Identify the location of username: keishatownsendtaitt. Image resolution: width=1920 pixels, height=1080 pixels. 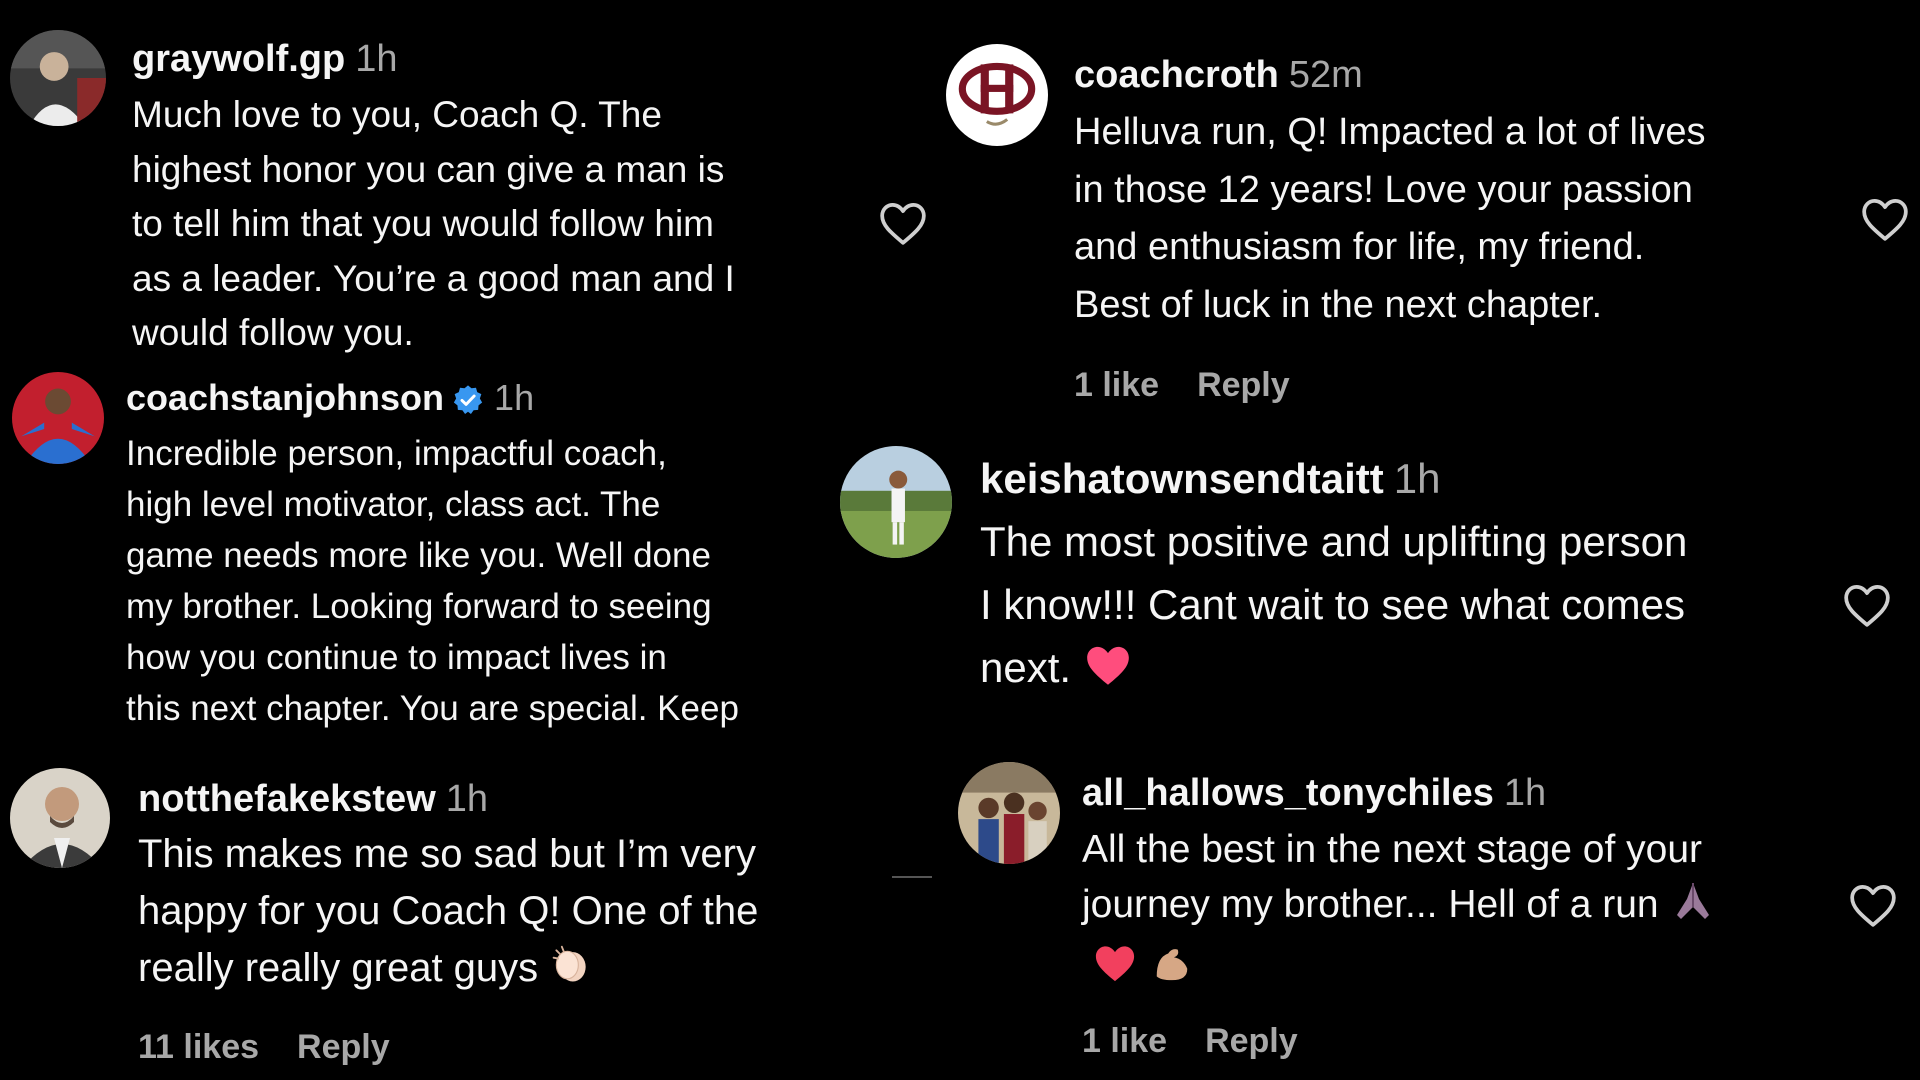
(1182, 478).